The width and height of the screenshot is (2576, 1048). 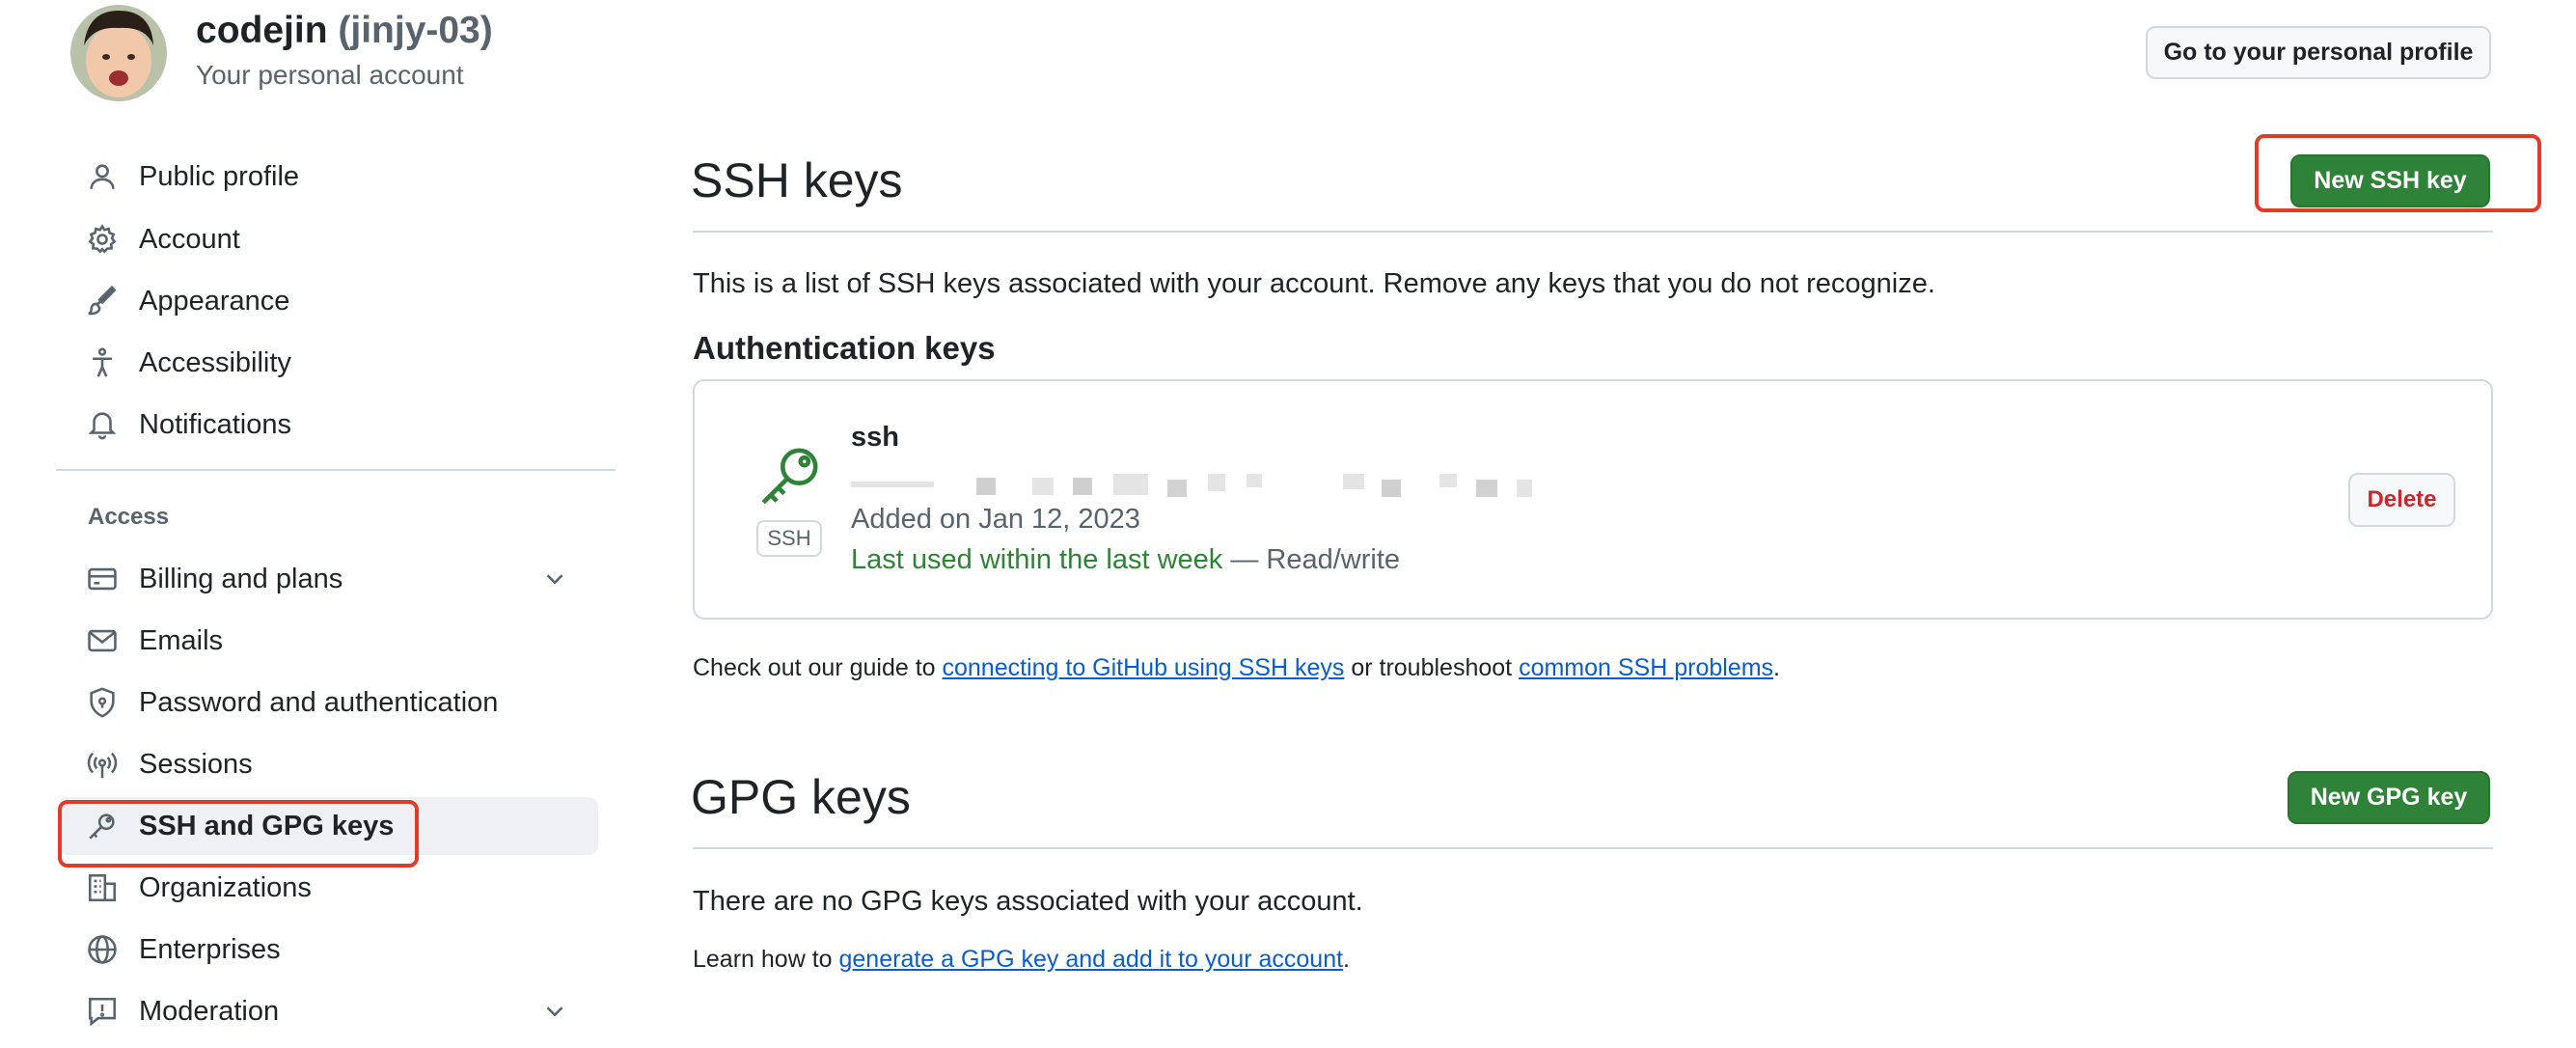 I want to click on sidebar-item-notifications: Notifications, so click(x=328, y=425).